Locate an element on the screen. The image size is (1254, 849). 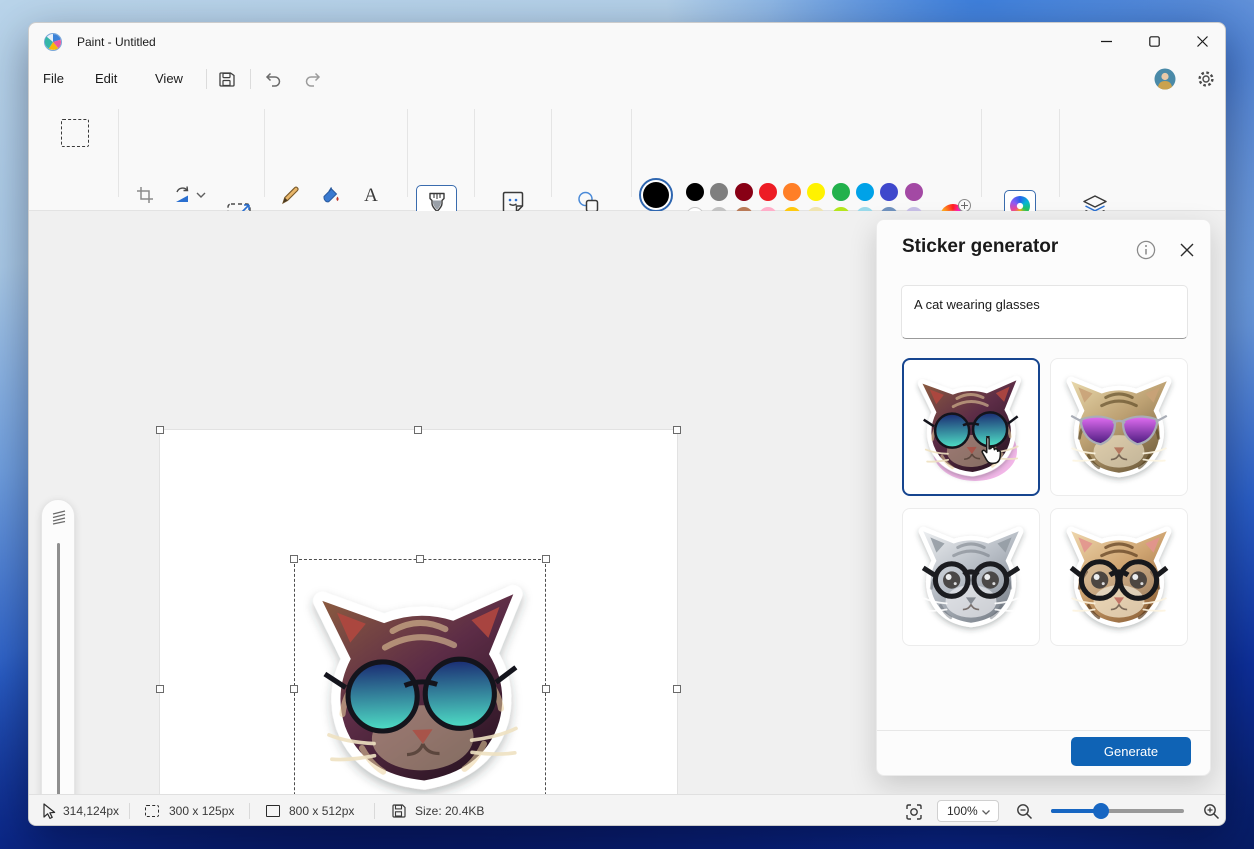
thickness-slider-panel is located at coordinates (58, 662).